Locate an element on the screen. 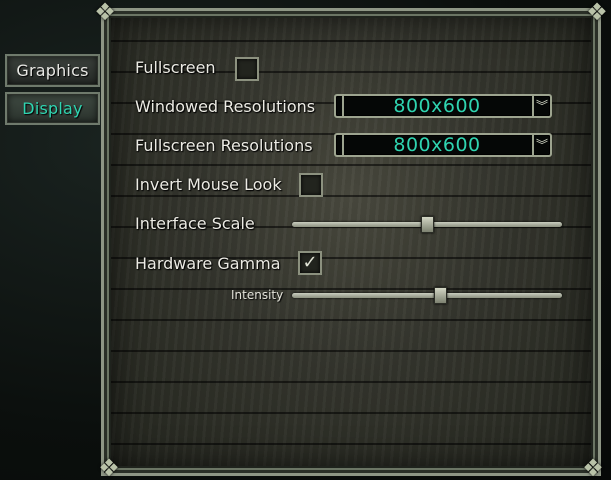 The image size is (611, 480). windowed-resolutions-dropdown: 800x600 ︾ is located at coordinates (443, 106).